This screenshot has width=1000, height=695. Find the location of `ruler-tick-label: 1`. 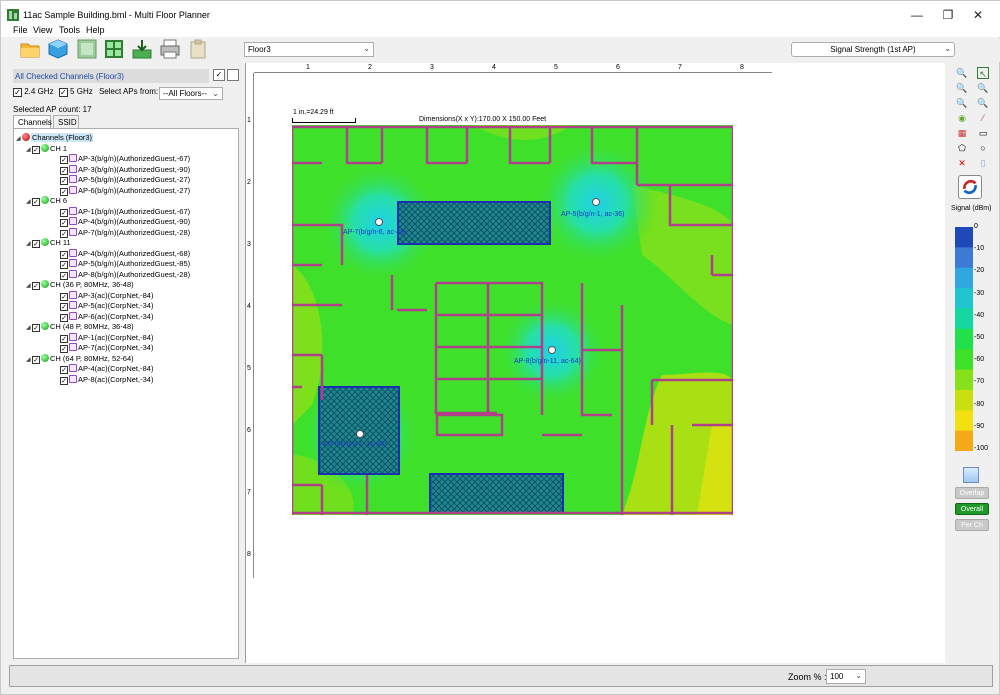

ruler-tick-label: 1 is located at coordinates (249, 120).